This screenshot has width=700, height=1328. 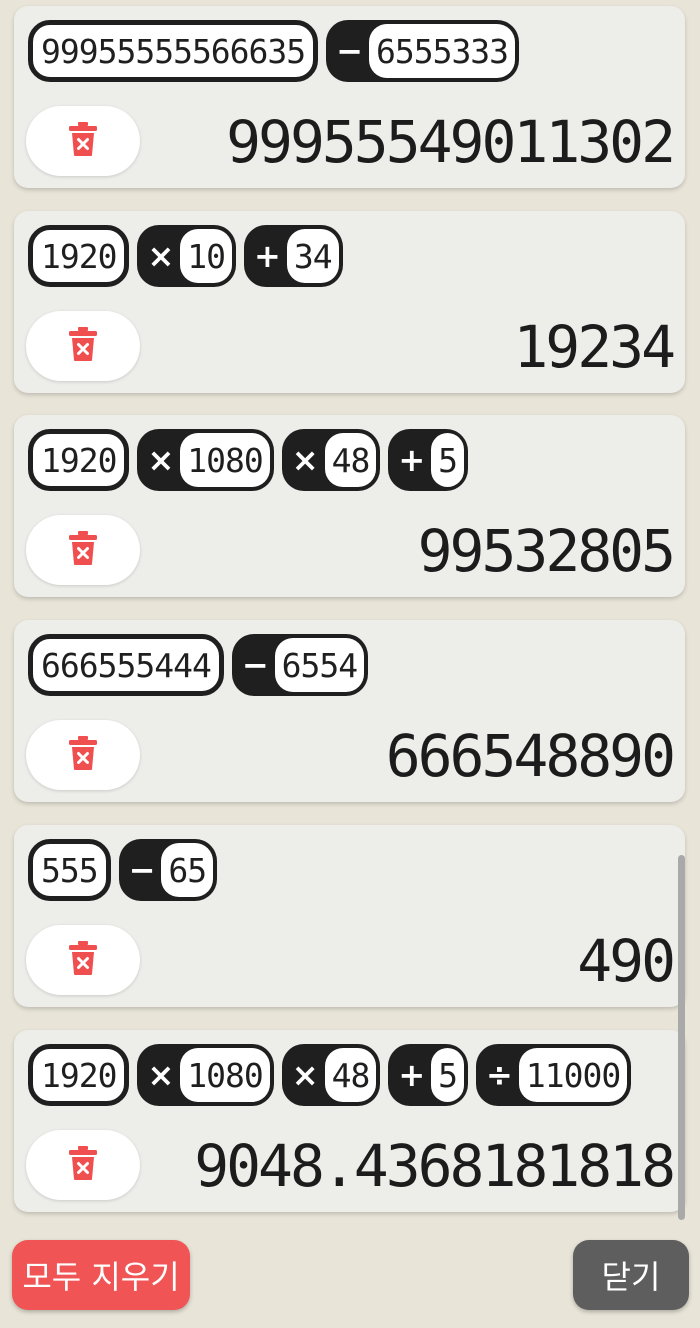 What do you see at coordinates (435, 1166) in the screenshot?
I see `result-value: 9048.4368181818` at bounding box center [435, 1166].